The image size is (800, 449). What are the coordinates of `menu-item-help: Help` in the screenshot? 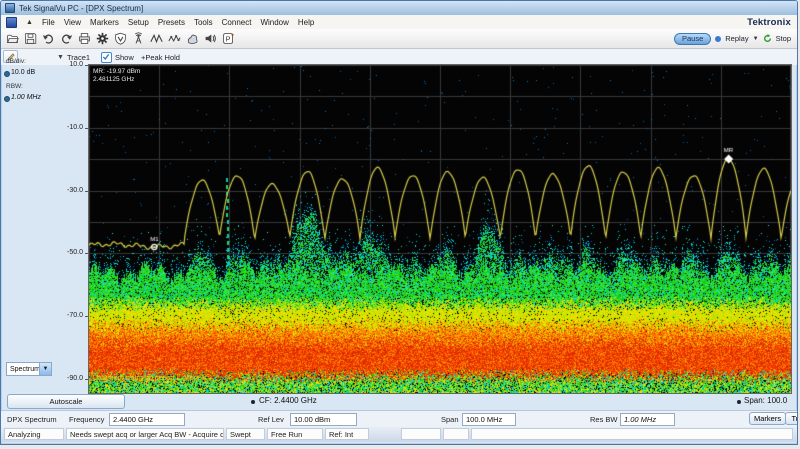 It's located at (306, 22).